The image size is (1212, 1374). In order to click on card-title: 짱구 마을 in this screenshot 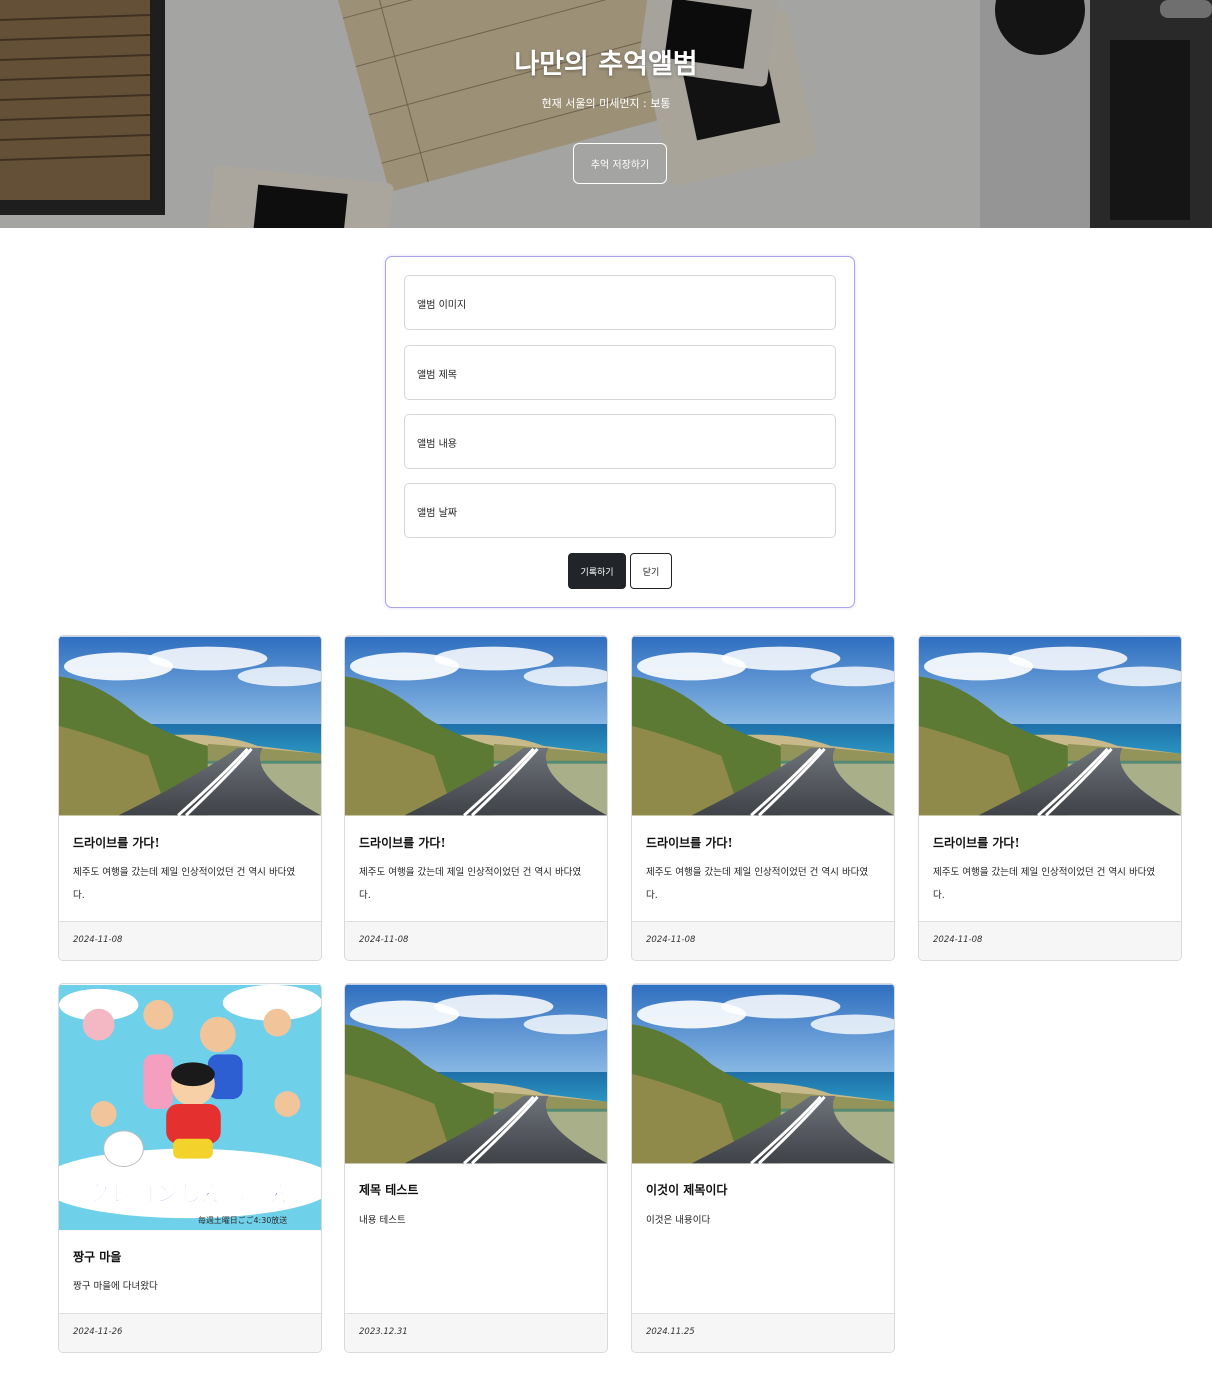, I will do `click(97, 1257)`.